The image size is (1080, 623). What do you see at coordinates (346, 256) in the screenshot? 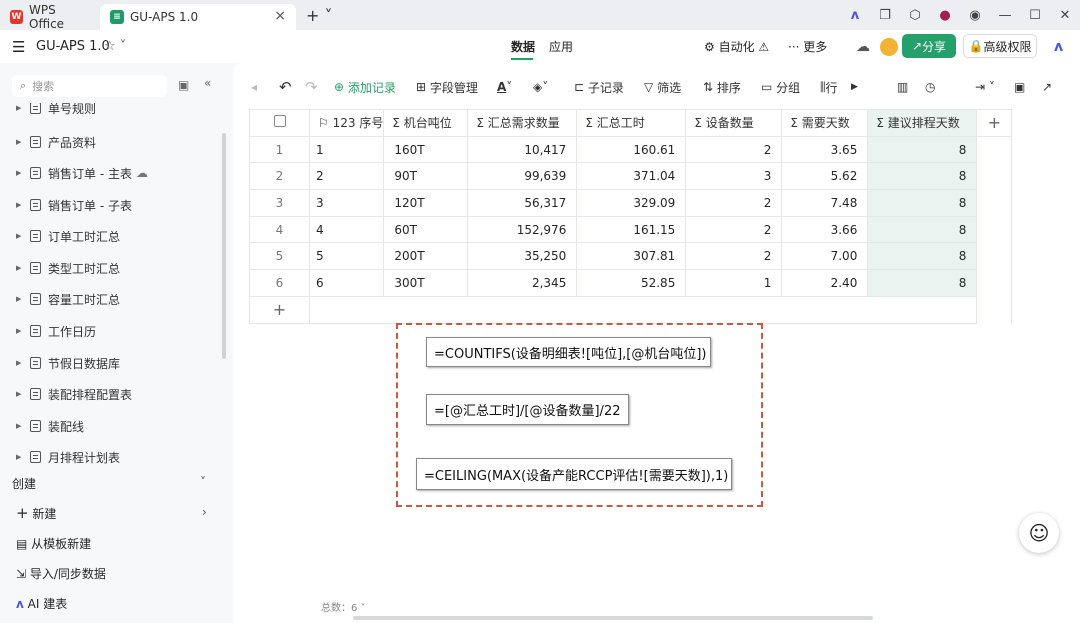
I see `cell-seq: 5` at bounding box center [346, 256].